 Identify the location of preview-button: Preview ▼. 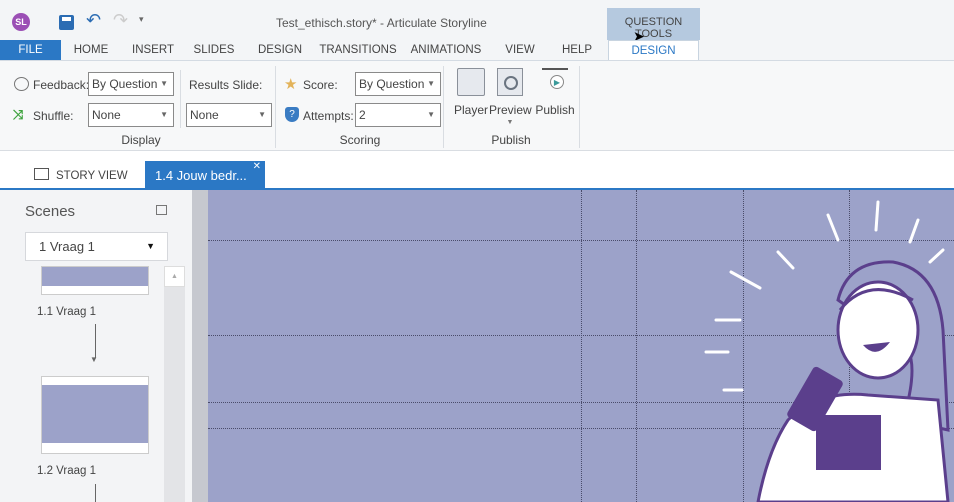
(510, 99).